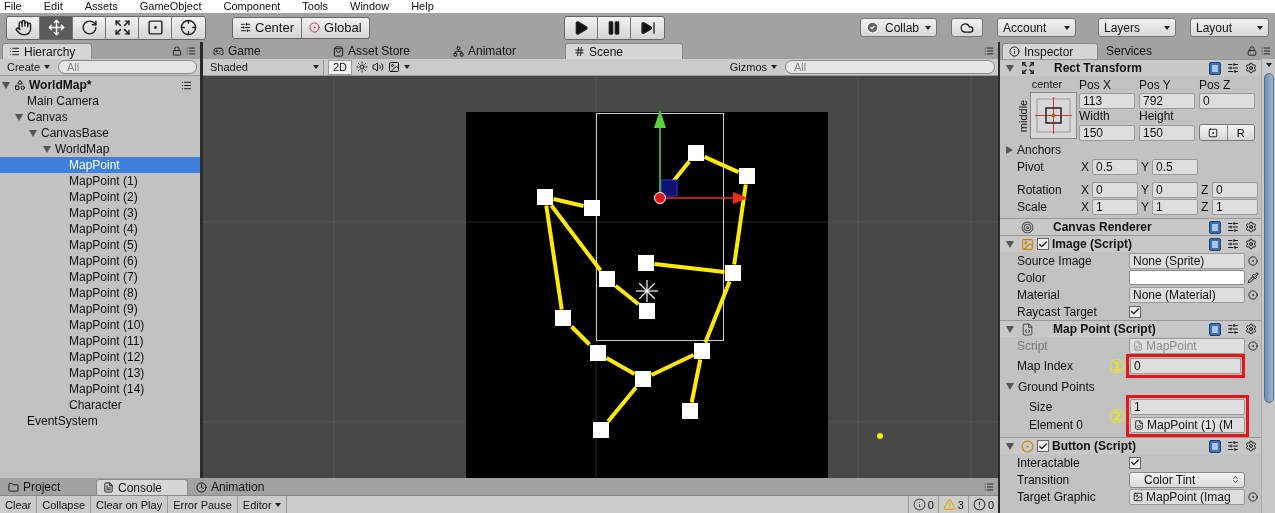 This screenshot has width=1275, height=513. What do you see at coordinates (100, 325) in the screenshot?
I see `hierarchy-item: MapPoint (10)` at bounding box center [100, 325].